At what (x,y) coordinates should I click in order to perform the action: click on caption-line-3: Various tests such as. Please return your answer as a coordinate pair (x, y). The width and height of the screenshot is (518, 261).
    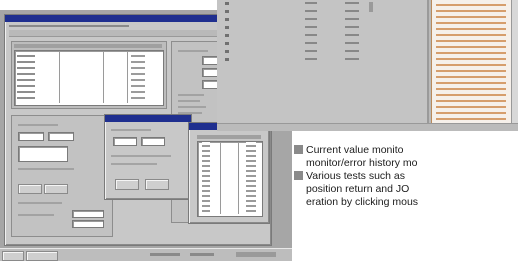
    Looking at the image, I should click on (356, 176).